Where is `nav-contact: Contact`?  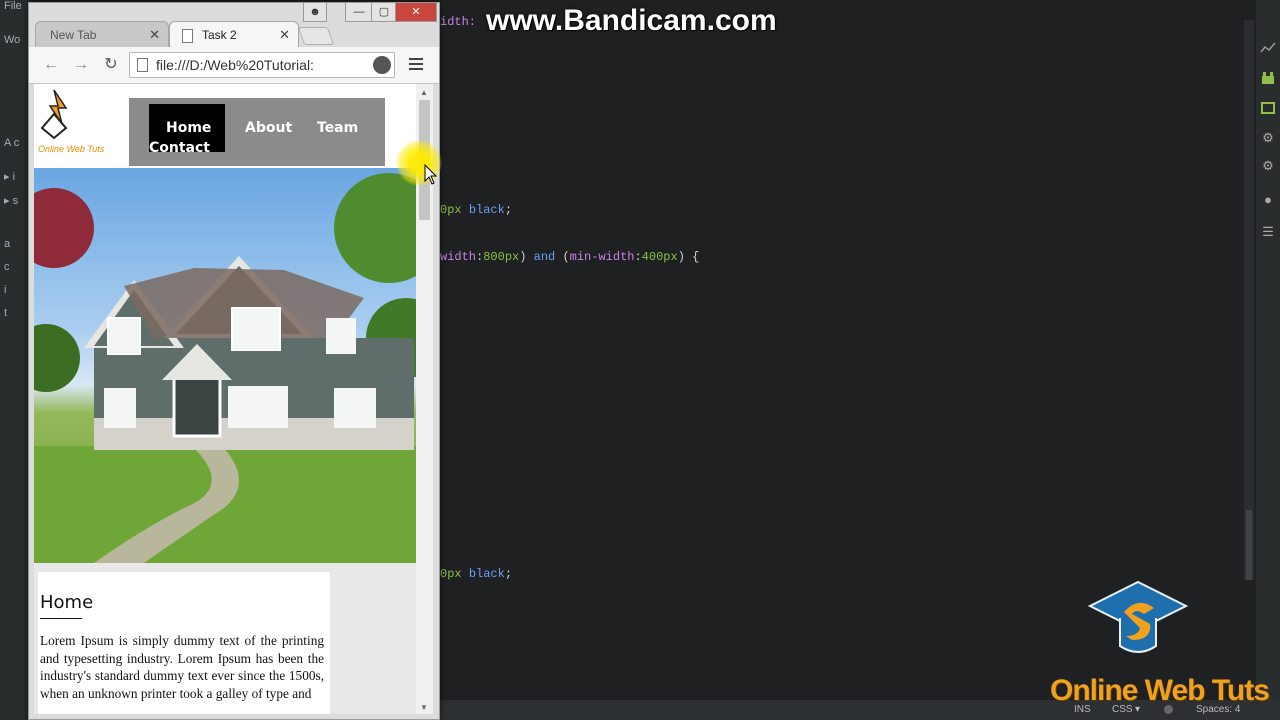 nav-contact: Contact is located at coordinates (179, 148).